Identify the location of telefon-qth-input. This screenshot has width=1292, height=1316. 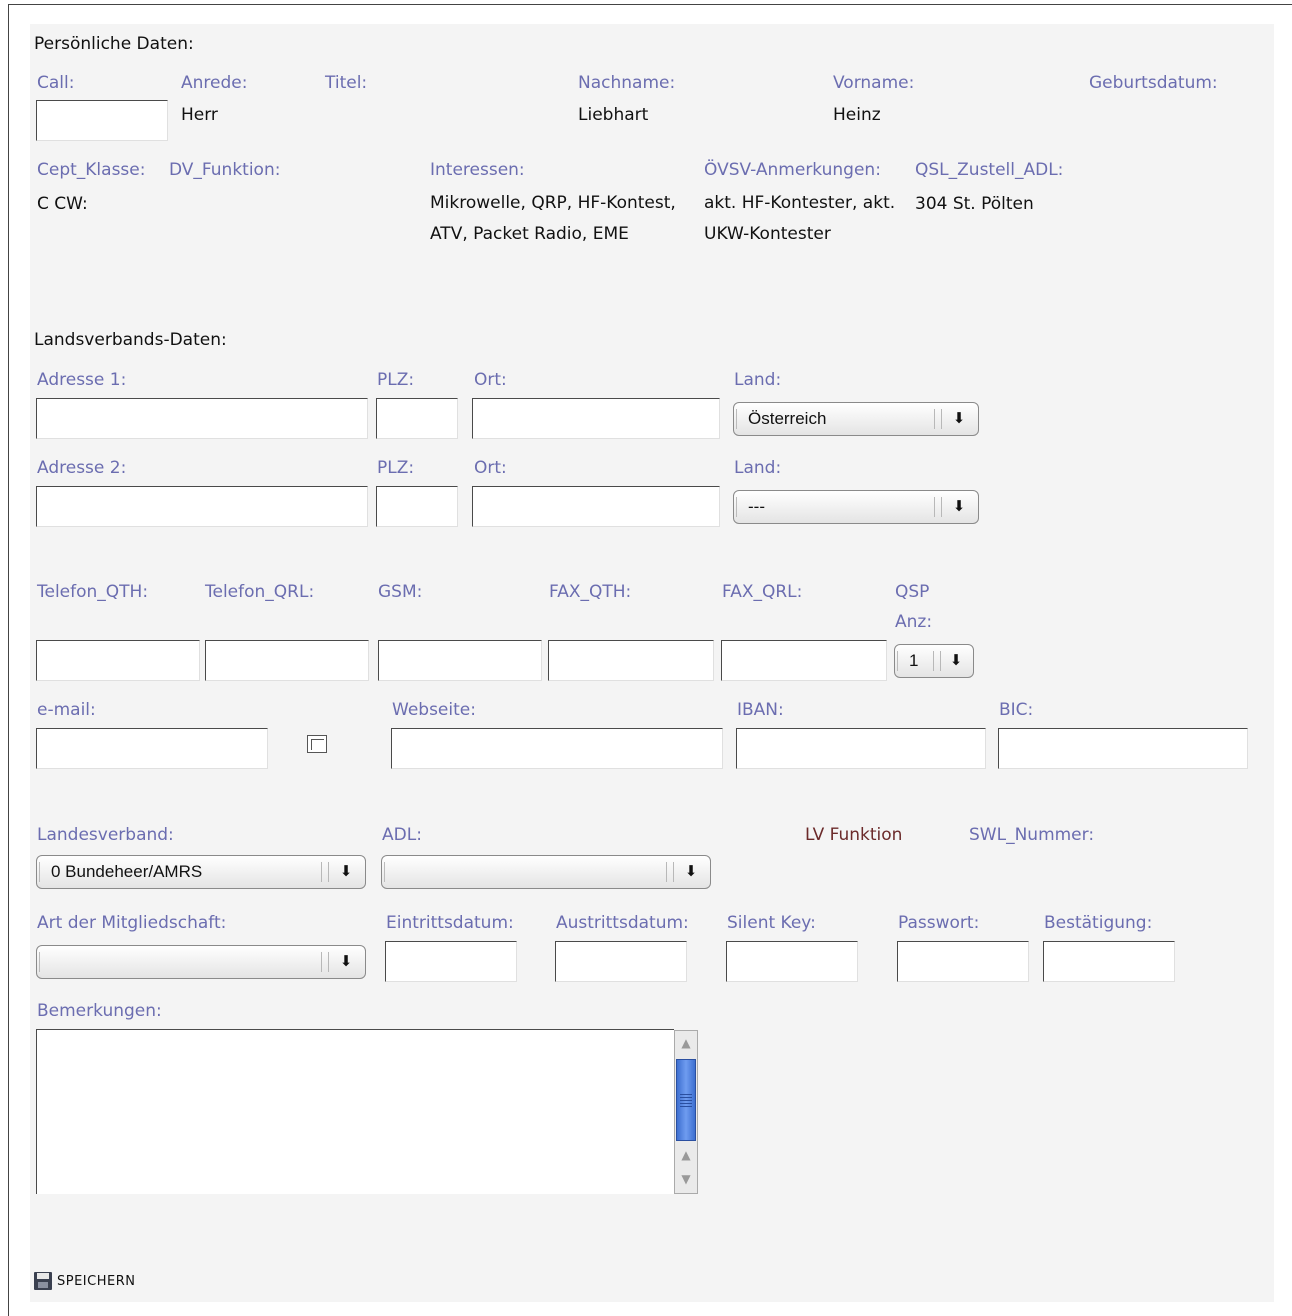
(118, 660).